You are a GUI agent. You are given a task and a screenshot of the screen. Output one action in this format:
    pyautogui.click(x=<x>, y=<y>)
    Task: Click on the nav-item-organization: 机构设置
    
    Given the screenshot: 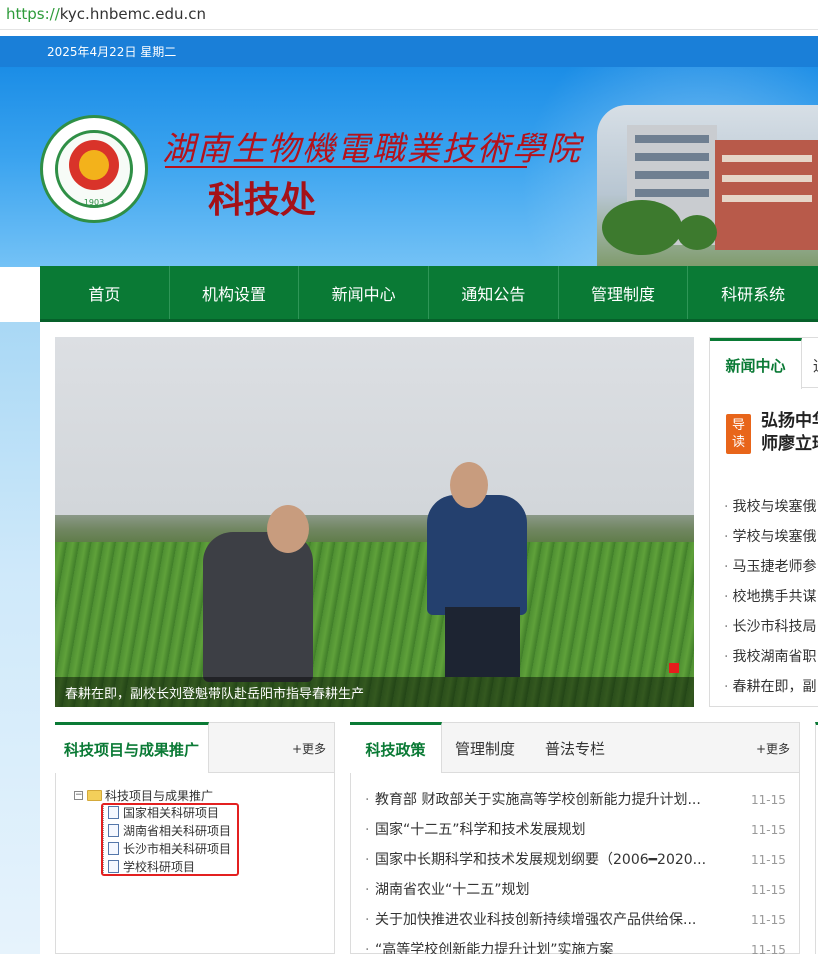 What is the action you would take?
    pyautogui.click(x=235, y=292)
    